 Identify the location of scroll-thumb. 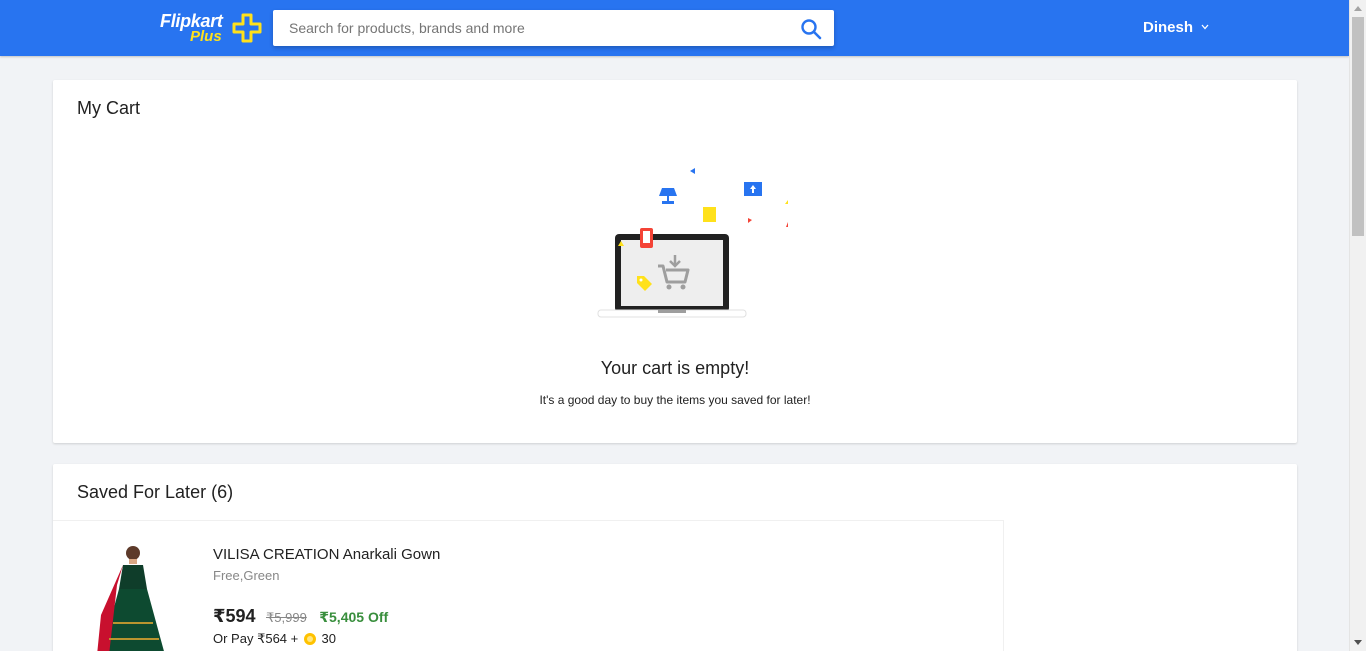
(1358, 126).